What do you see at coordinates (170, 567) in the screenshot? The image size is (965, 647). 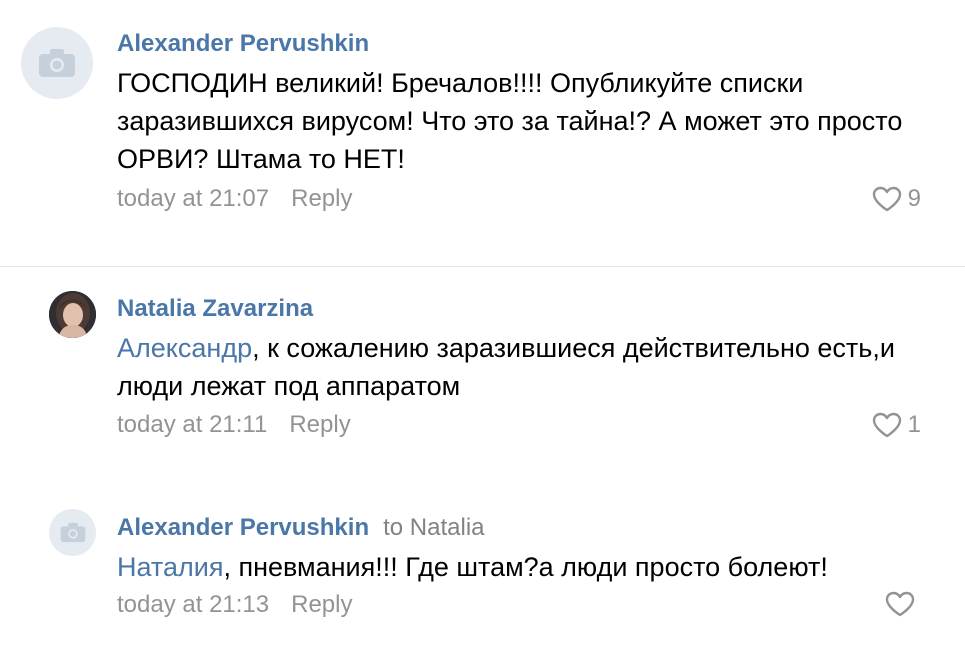 I see `mention-link: Наталия` at bounding box center [170, 567].